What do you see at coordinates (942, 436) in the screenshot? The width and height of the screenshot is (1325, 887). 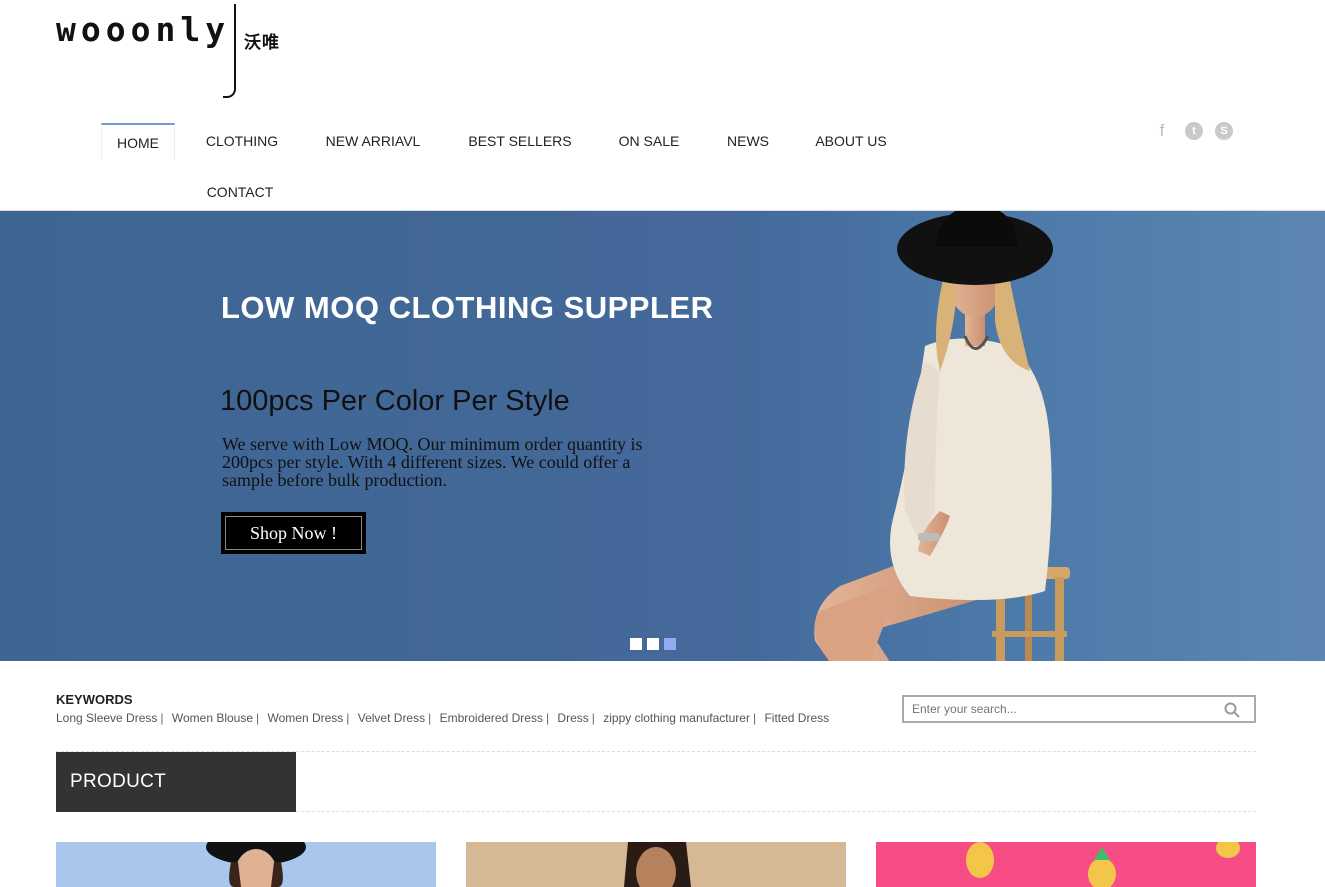 I see `model-photo` at bounding box center [942, 436].